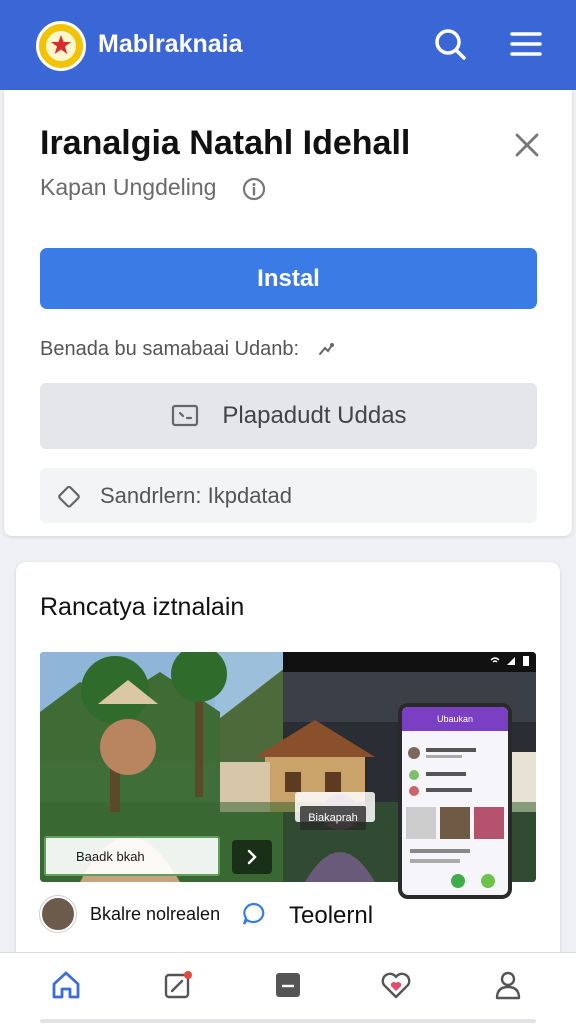 The width and height of the screenshot is (576, 1024). Describe the element at coordinates (254, 914) in the screenshot. I see `comment-icon` at that location.